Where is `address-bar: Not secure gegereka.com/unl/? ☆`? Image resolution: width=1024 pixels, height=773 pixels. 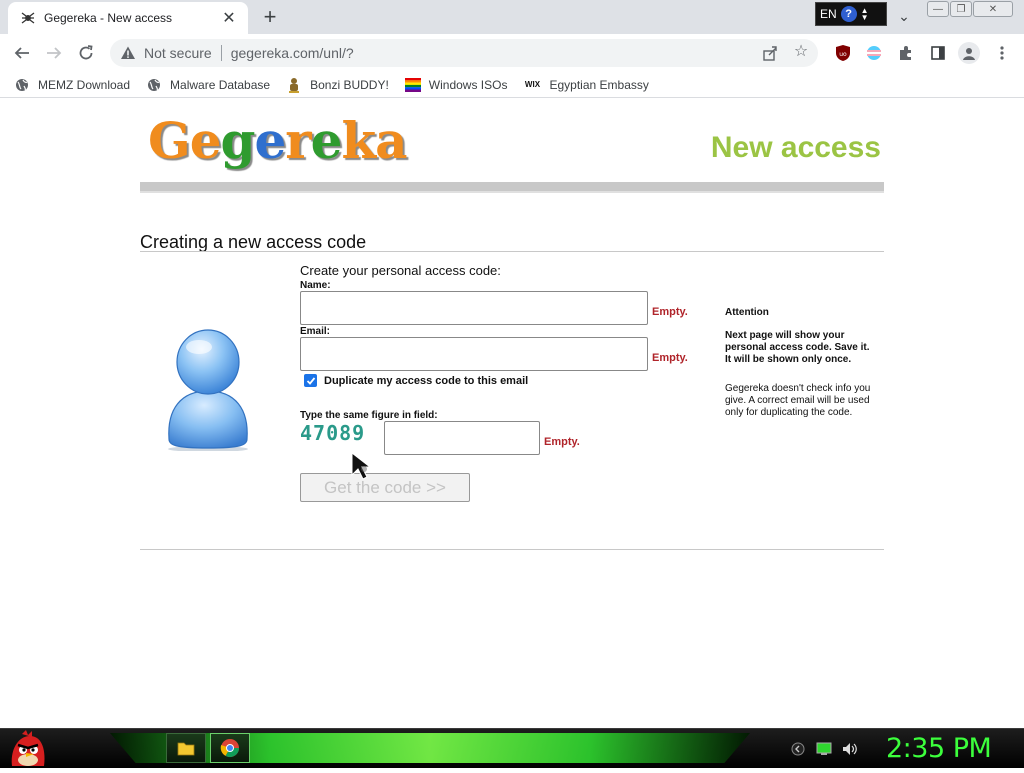 address-bar: Not secure gegereka.com/unl/? ☆ is located at coordinates (464, 53).